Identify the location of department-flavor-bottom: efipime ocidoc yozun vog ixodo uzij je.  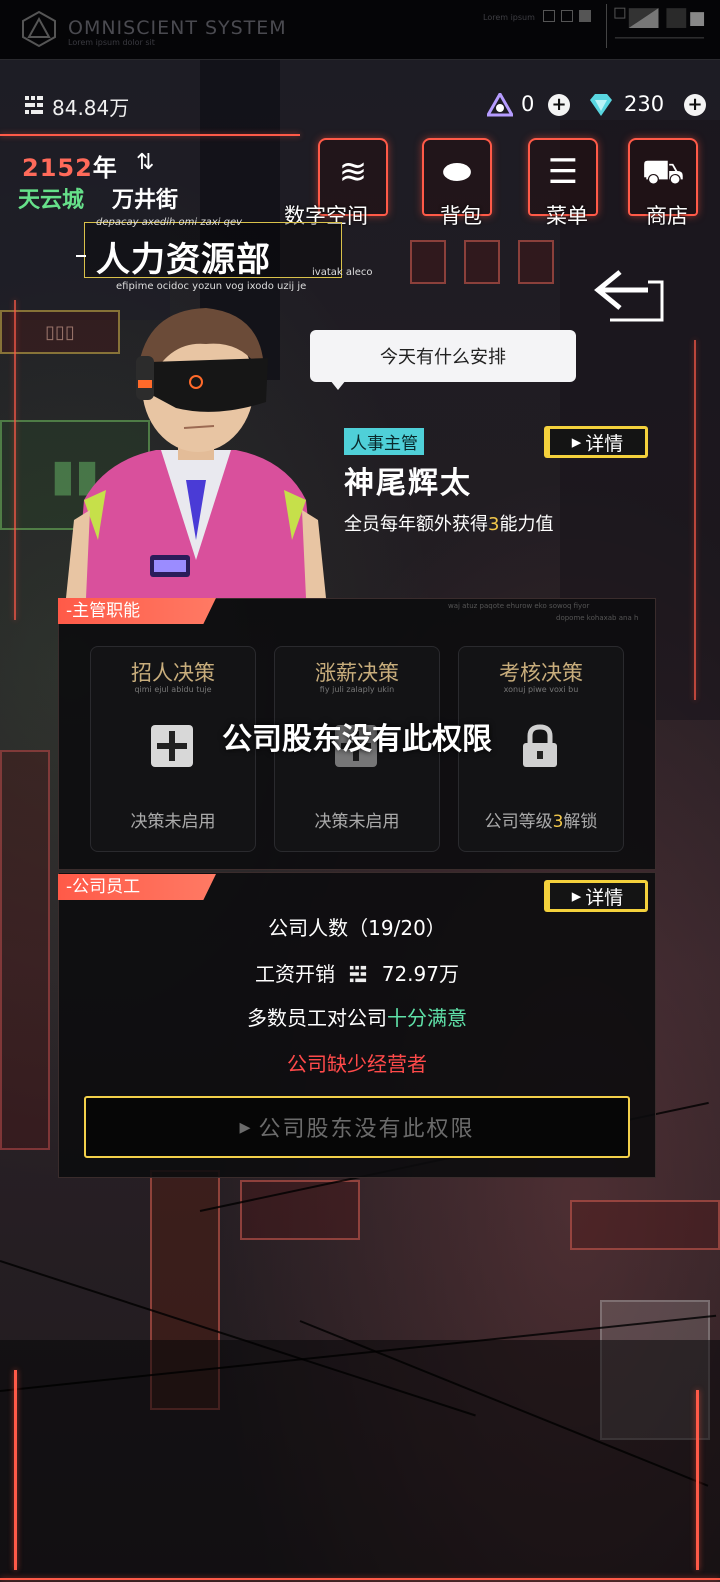
(211, 286).